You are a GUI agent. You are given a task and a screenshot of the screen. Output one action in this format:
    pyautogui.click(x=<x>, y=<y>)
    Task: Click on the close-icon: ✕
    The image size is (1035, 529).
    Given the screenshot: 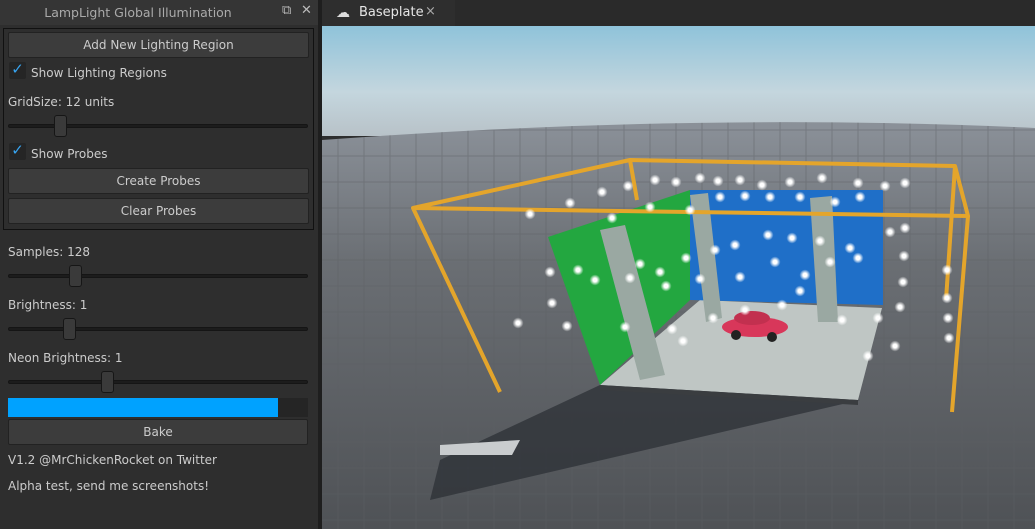 What is the action you would take?
    pyautogui.click(x=306, y=10)
    